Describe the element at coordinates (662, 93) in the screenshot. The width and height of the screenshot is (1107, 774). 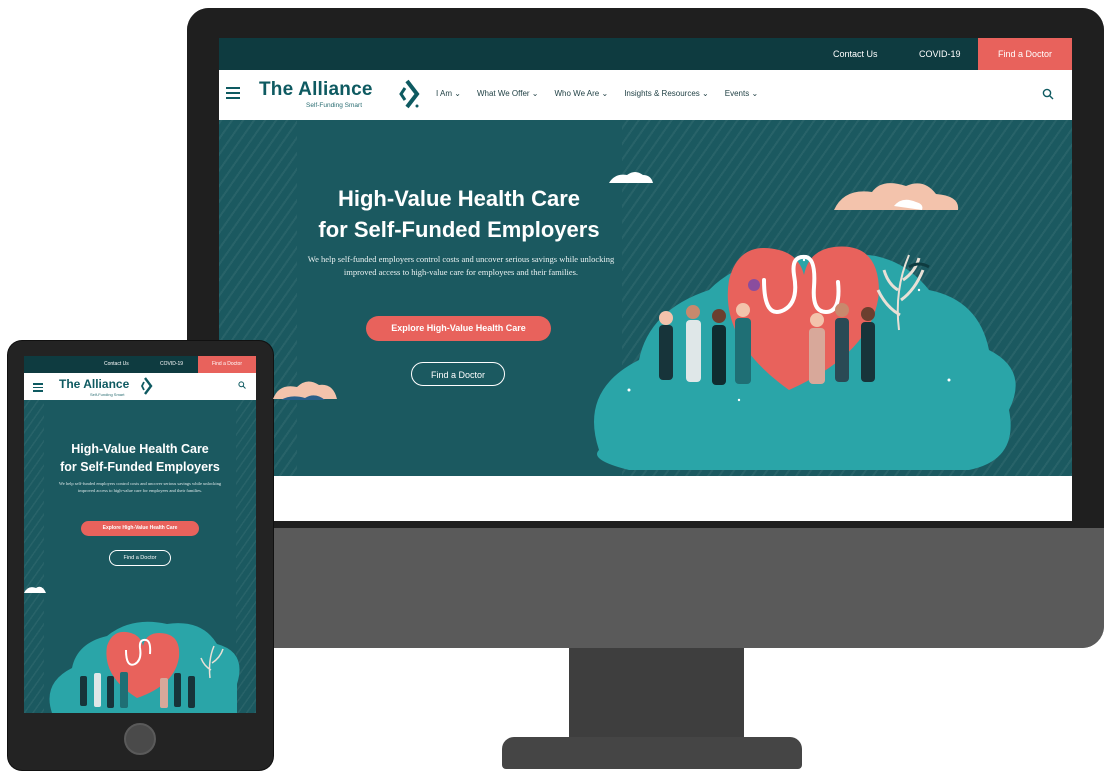
I see `menu-label: Insights & Resources` at that location.